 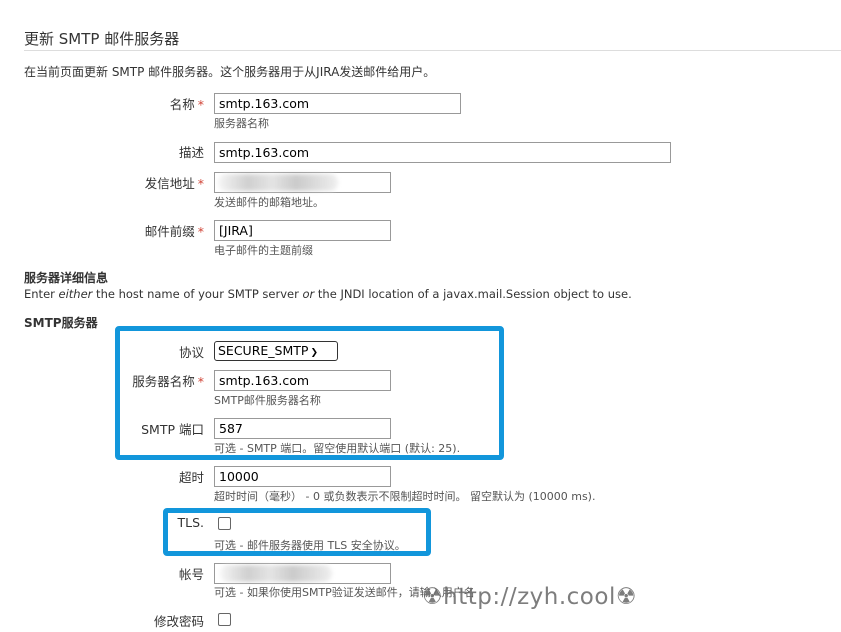 What do you see at coordinates (102, 39) in the screenshot?
I see `page-title: 更新 SMTP 邮件服务器` at bounding box center [102, 39].